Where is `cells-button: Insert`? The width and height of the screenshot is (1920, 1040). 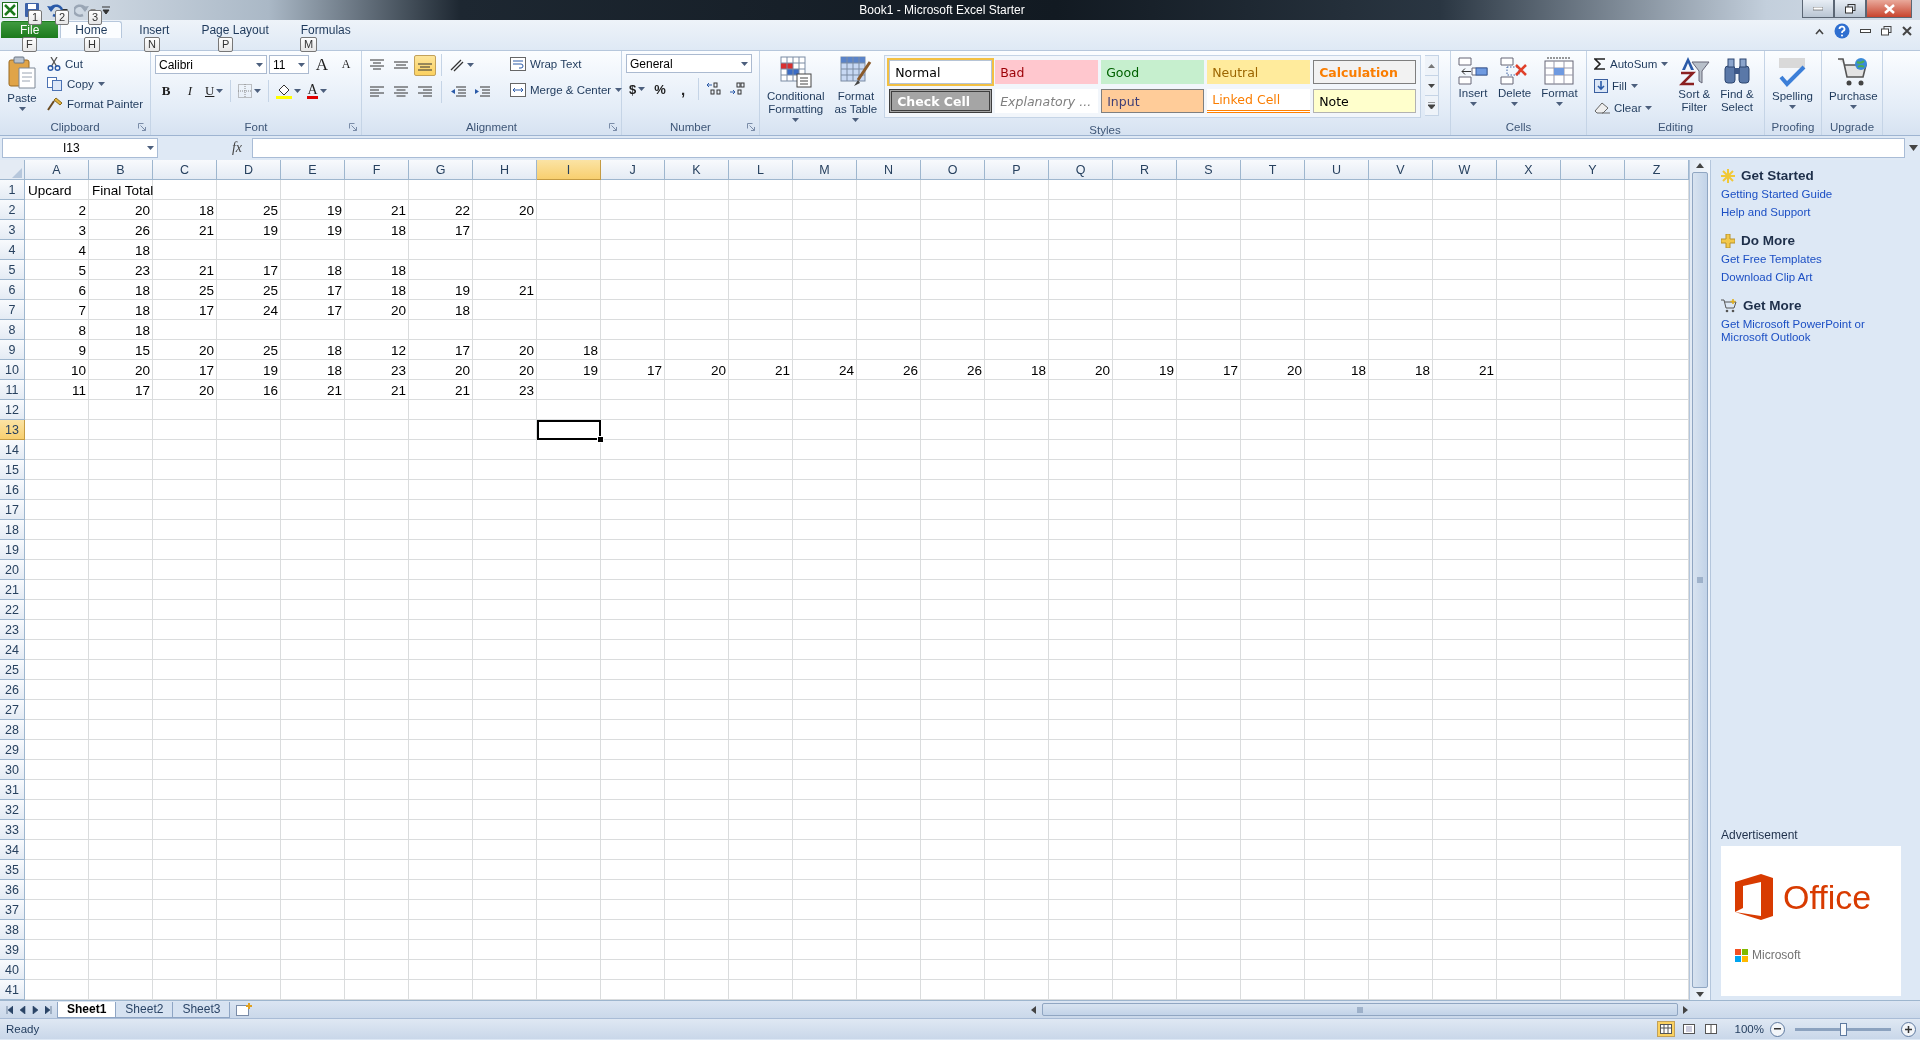 cells-button: Insert is located at coordinates (1473, 81).